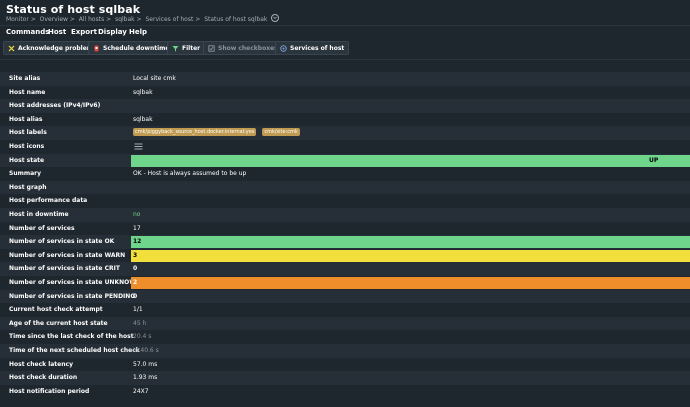 This screenshot has height=407, width=690. I want to click on row-value: OK - Host is always assumed to be up, so click(190, 174).